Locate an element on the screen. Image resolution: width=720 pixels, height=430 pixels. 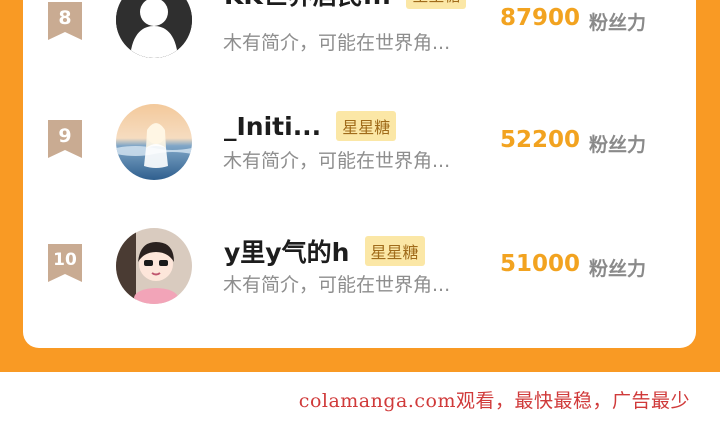
rank-badge: 8 is located at coordinates (65, 21).